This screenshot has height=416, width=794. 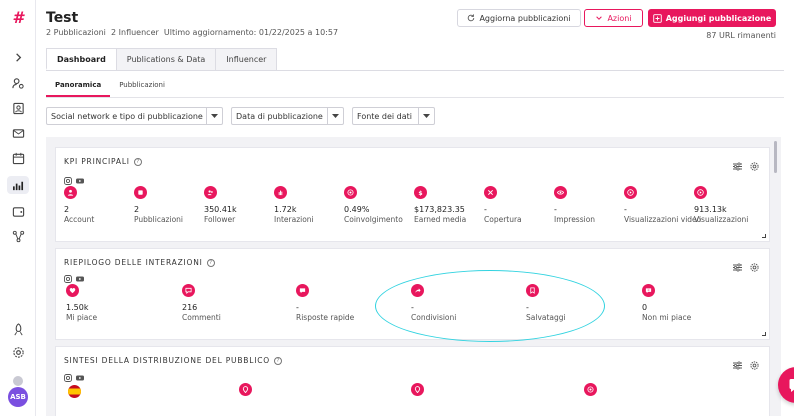 I want to click on filter-data-source: Fonte dei dati, so click(x=393, y=116).